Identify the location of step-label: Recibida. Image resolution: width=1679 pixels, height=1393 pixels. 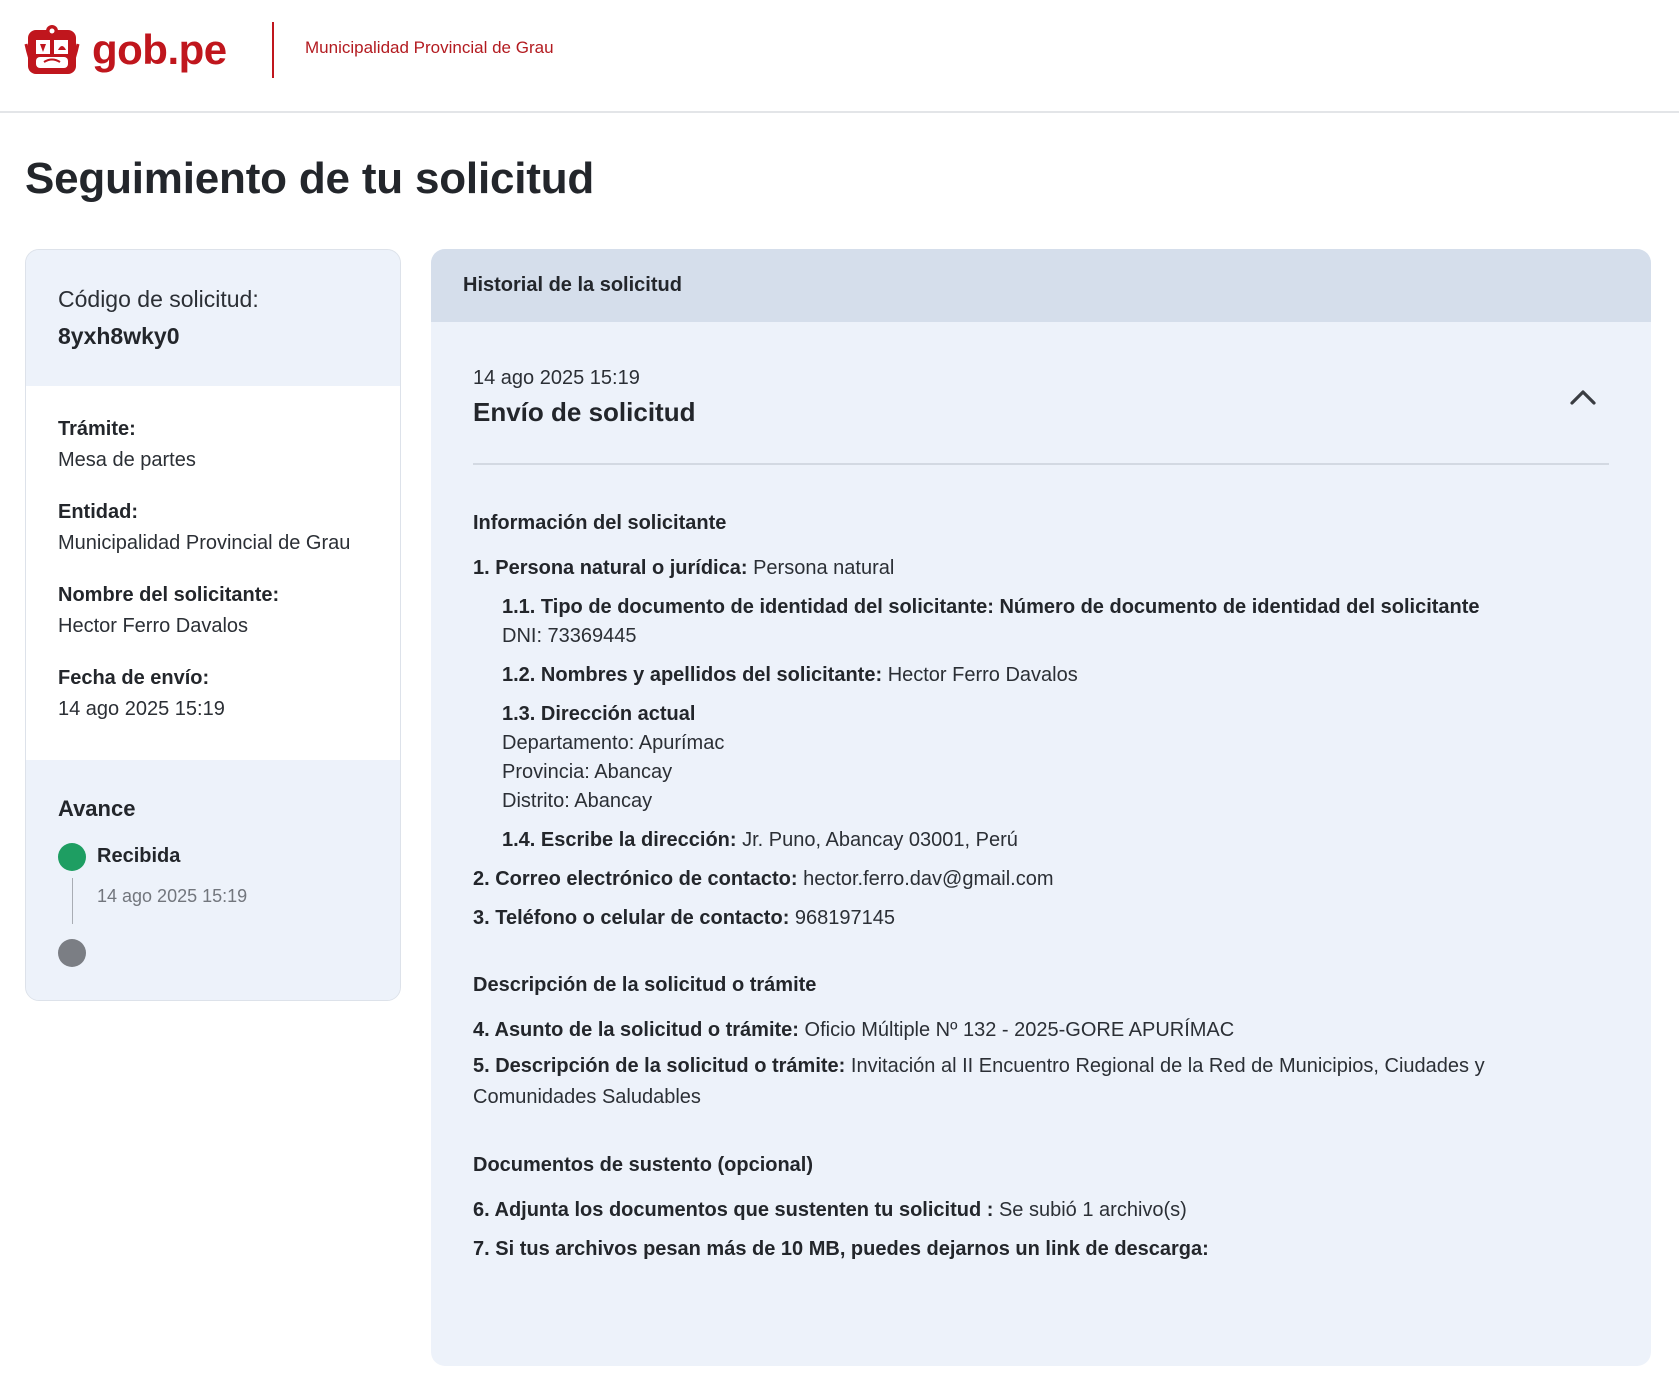
(139, 856).